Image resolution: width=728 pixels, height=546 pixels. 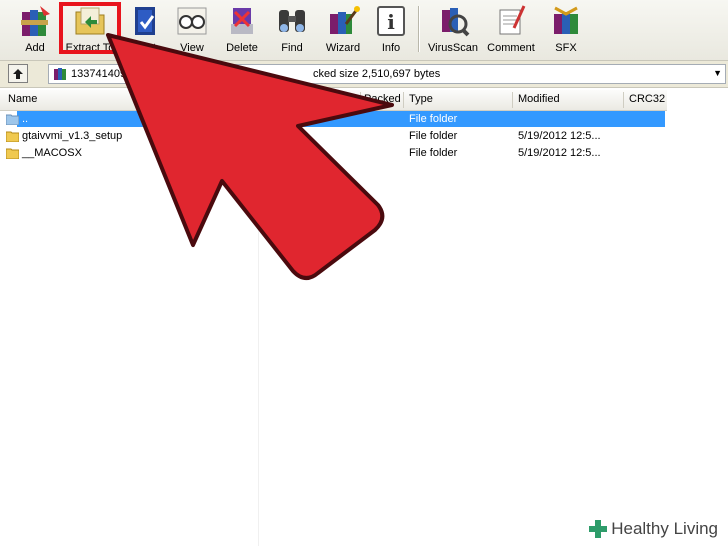 What do you see at coordinates (566, 48) in the screenshot?
I see `sfx-label: SFX` at bounding box center [566, 48].